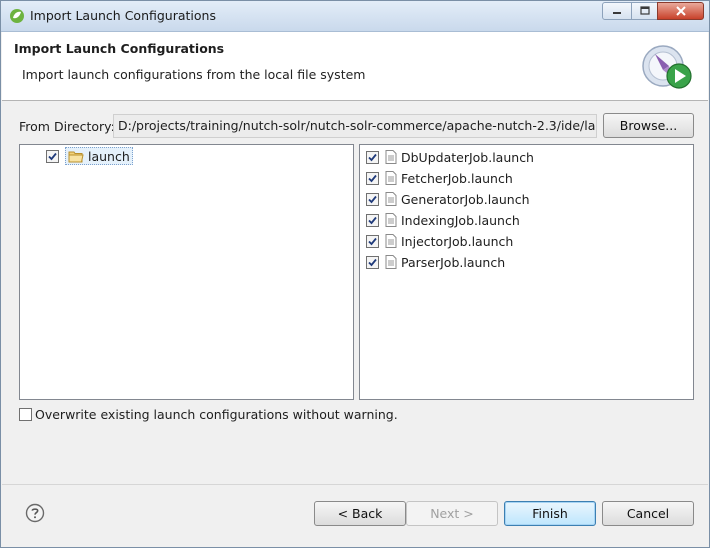  I want to click on list-item: InjectorJob.launch, so click(439, 241).